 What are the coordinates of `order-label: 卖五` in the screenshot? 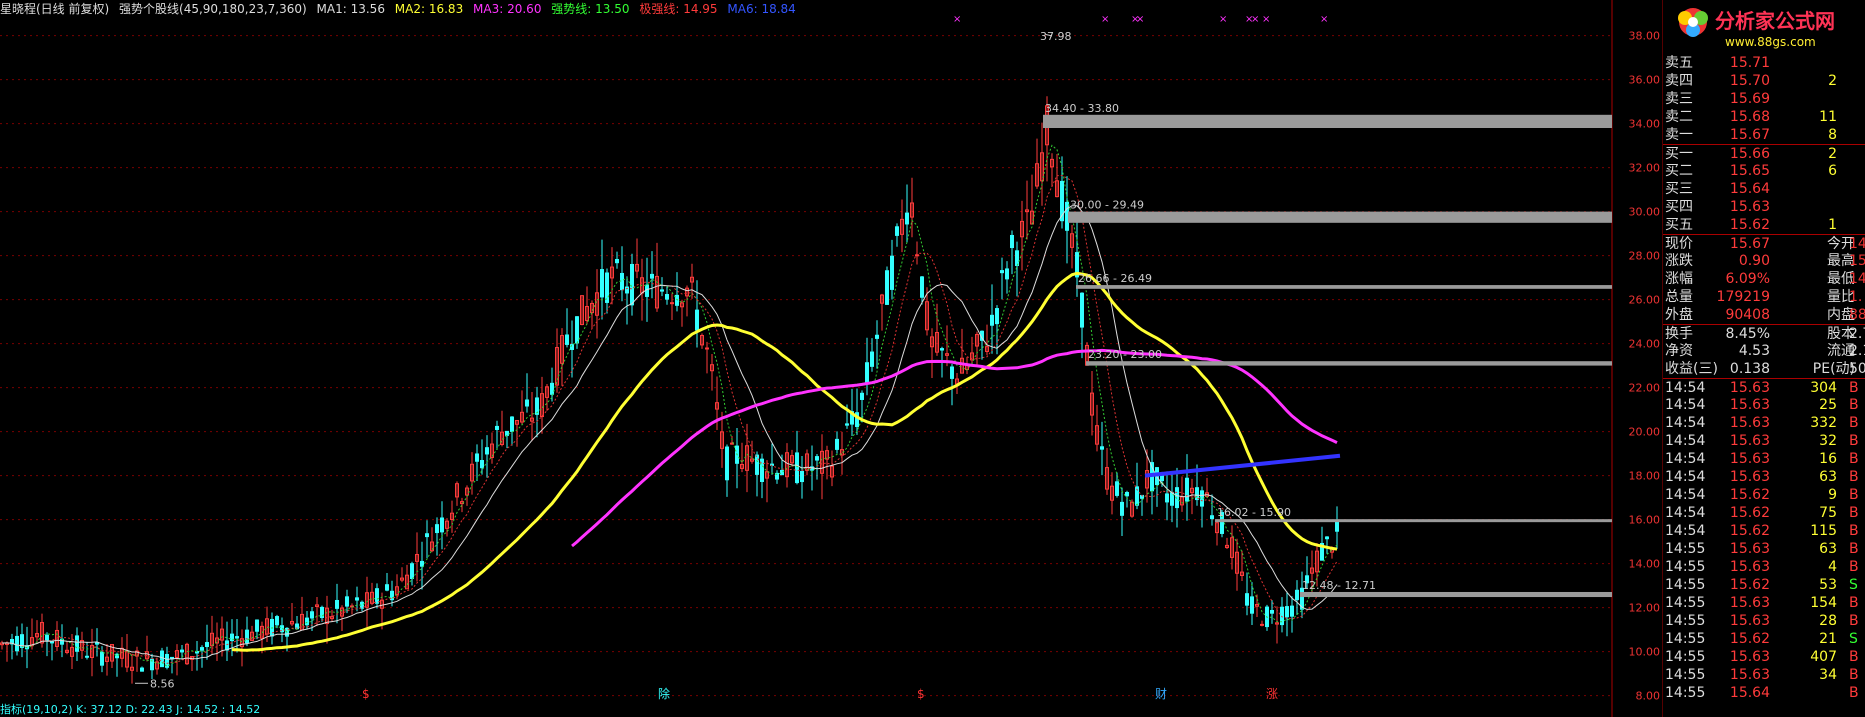 It's located at (1679, 63).